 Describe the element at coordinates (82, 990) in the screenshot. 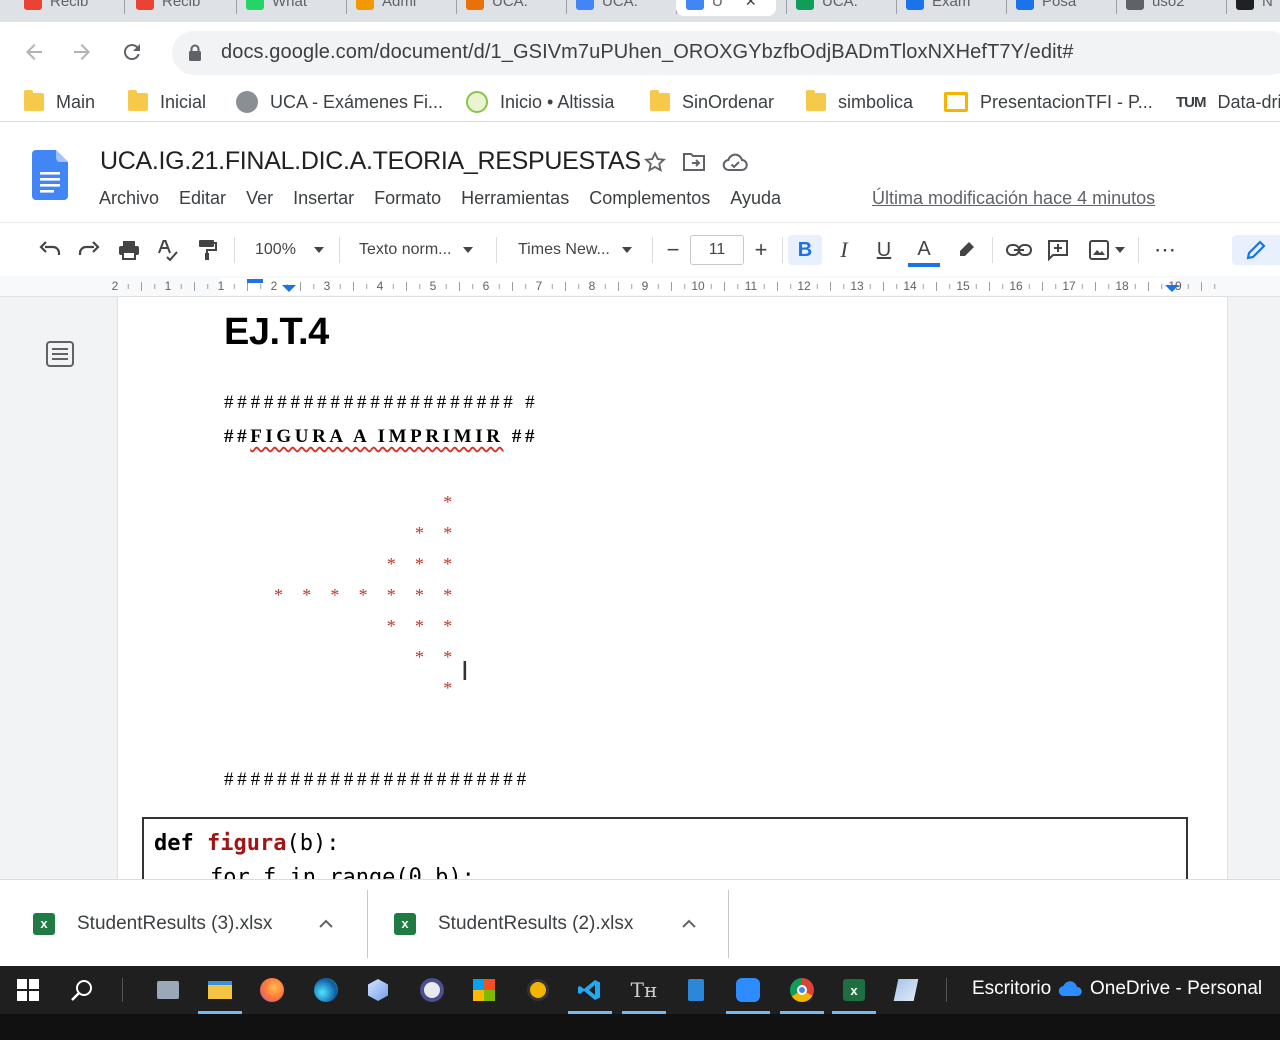

I see `taskbar-search-button` at that location.